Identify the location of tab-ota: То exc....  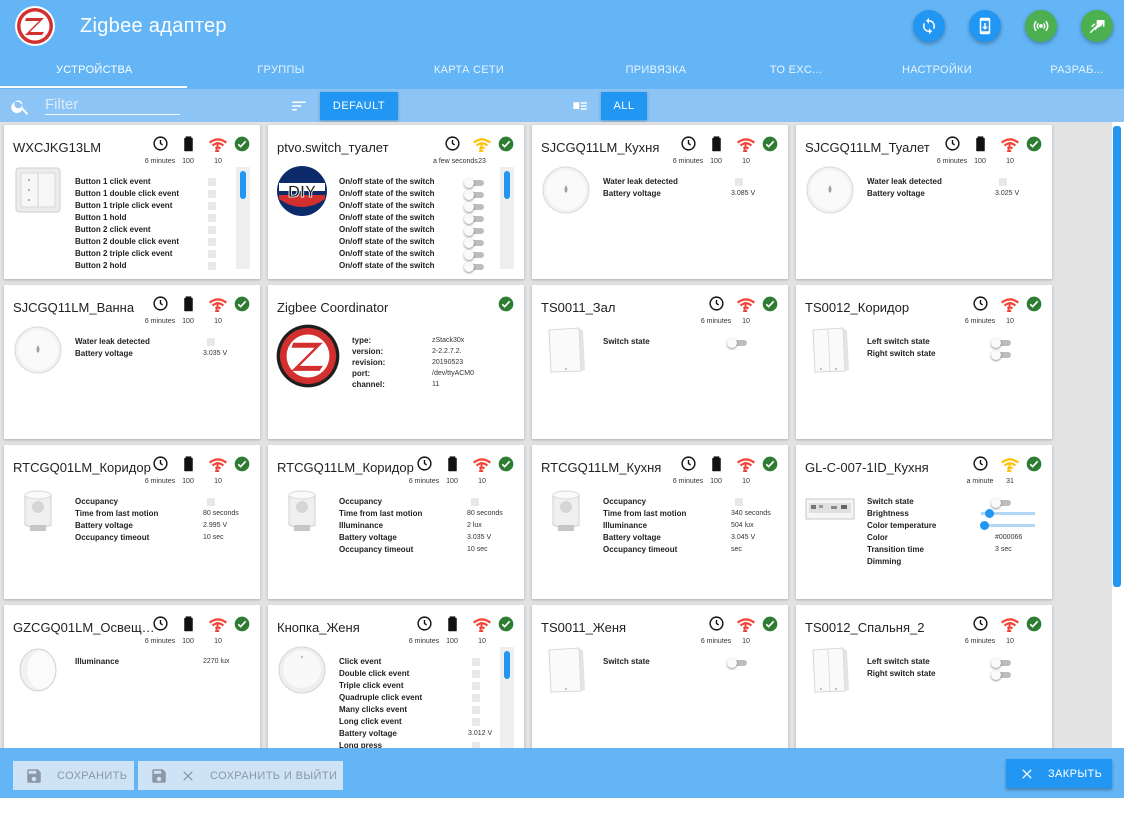
(796, 70).